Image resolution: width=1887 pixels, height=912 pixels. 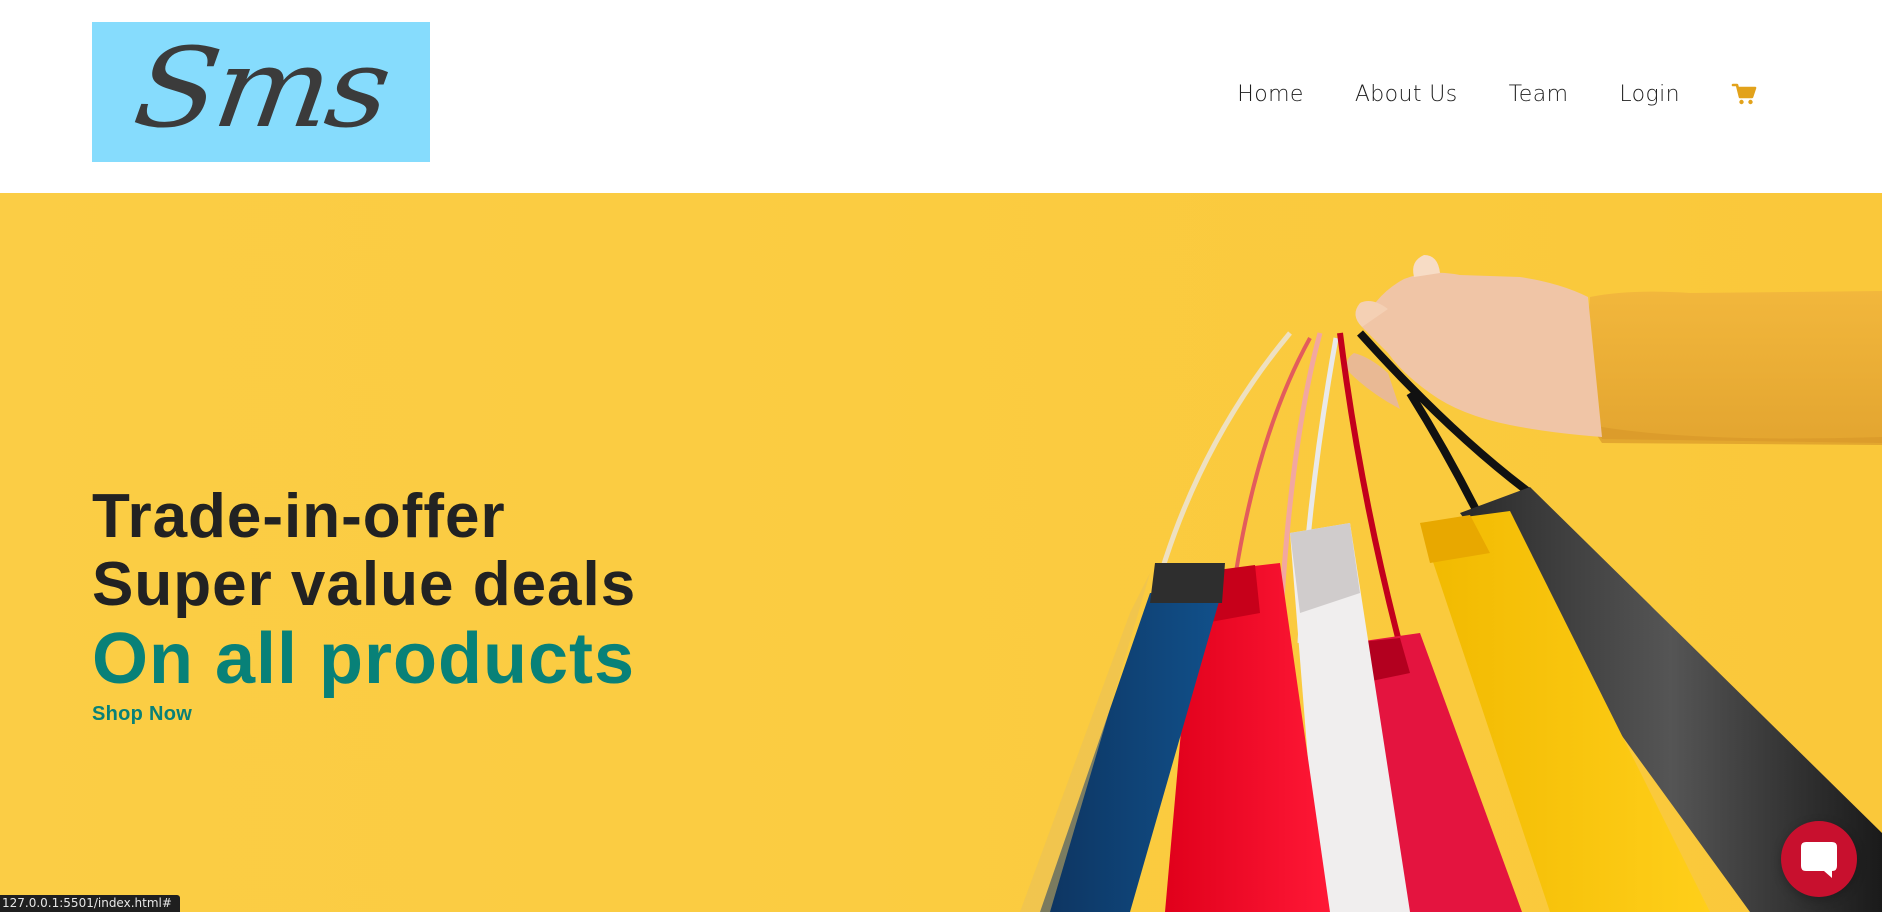 What do you see at coordinates (261, 88) in the screenshot?
I see `logo-text: Sms` at bounding box center [261, 88].